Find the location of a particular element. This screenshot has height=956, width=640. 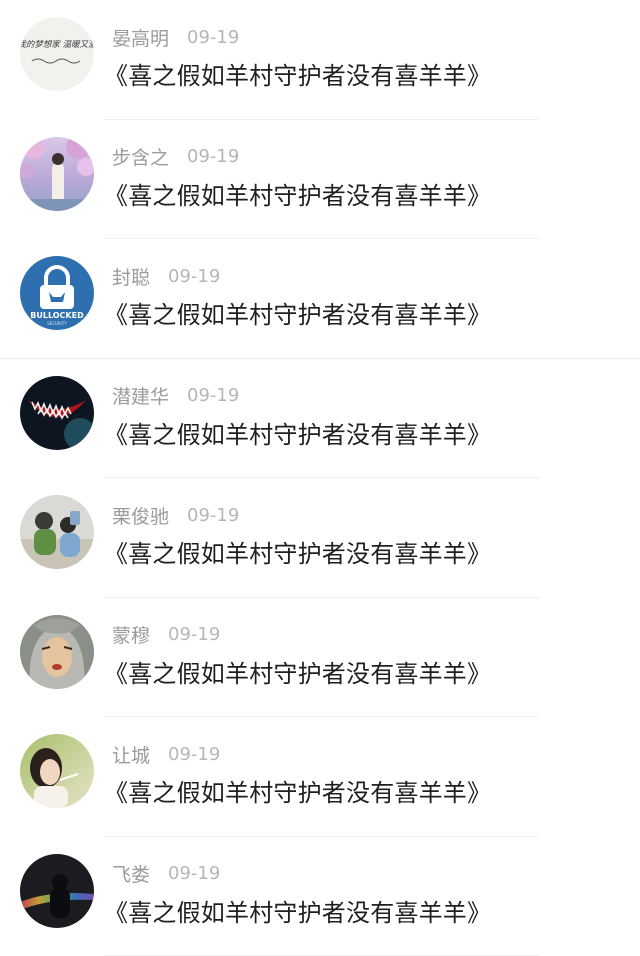

girl-portrait-avatar is located at coordinates (57, 771).